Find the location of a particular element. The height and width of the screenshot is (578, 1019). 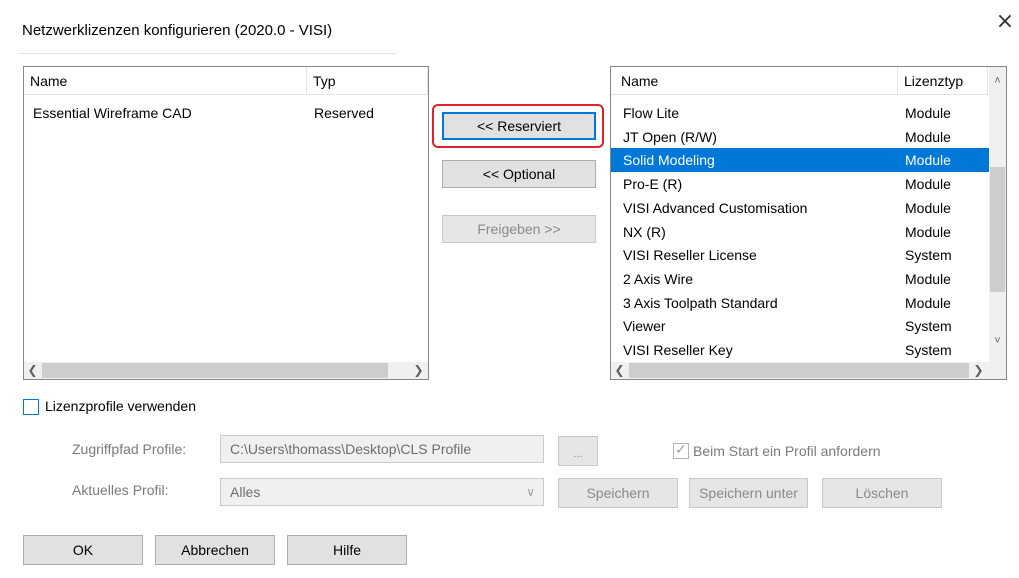

list-item-name: VISI Advanced Customisation is located at coordinates (715, 207).